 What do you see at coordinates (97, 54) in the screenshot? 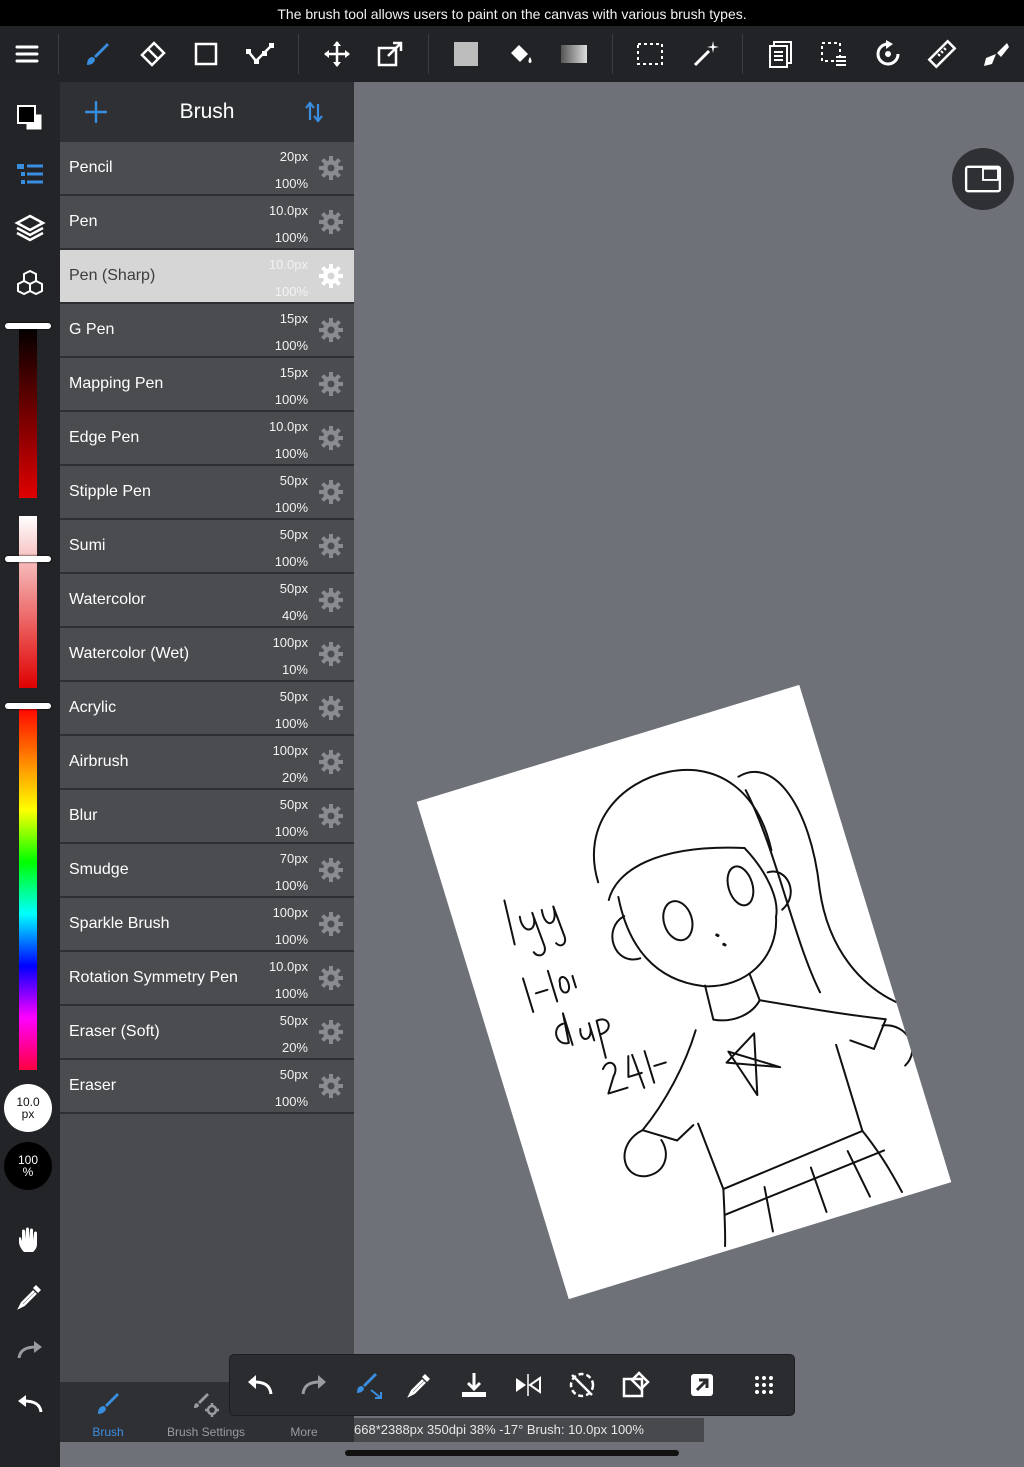
I see `brush-tool-button` at bounding box center [97, 54].